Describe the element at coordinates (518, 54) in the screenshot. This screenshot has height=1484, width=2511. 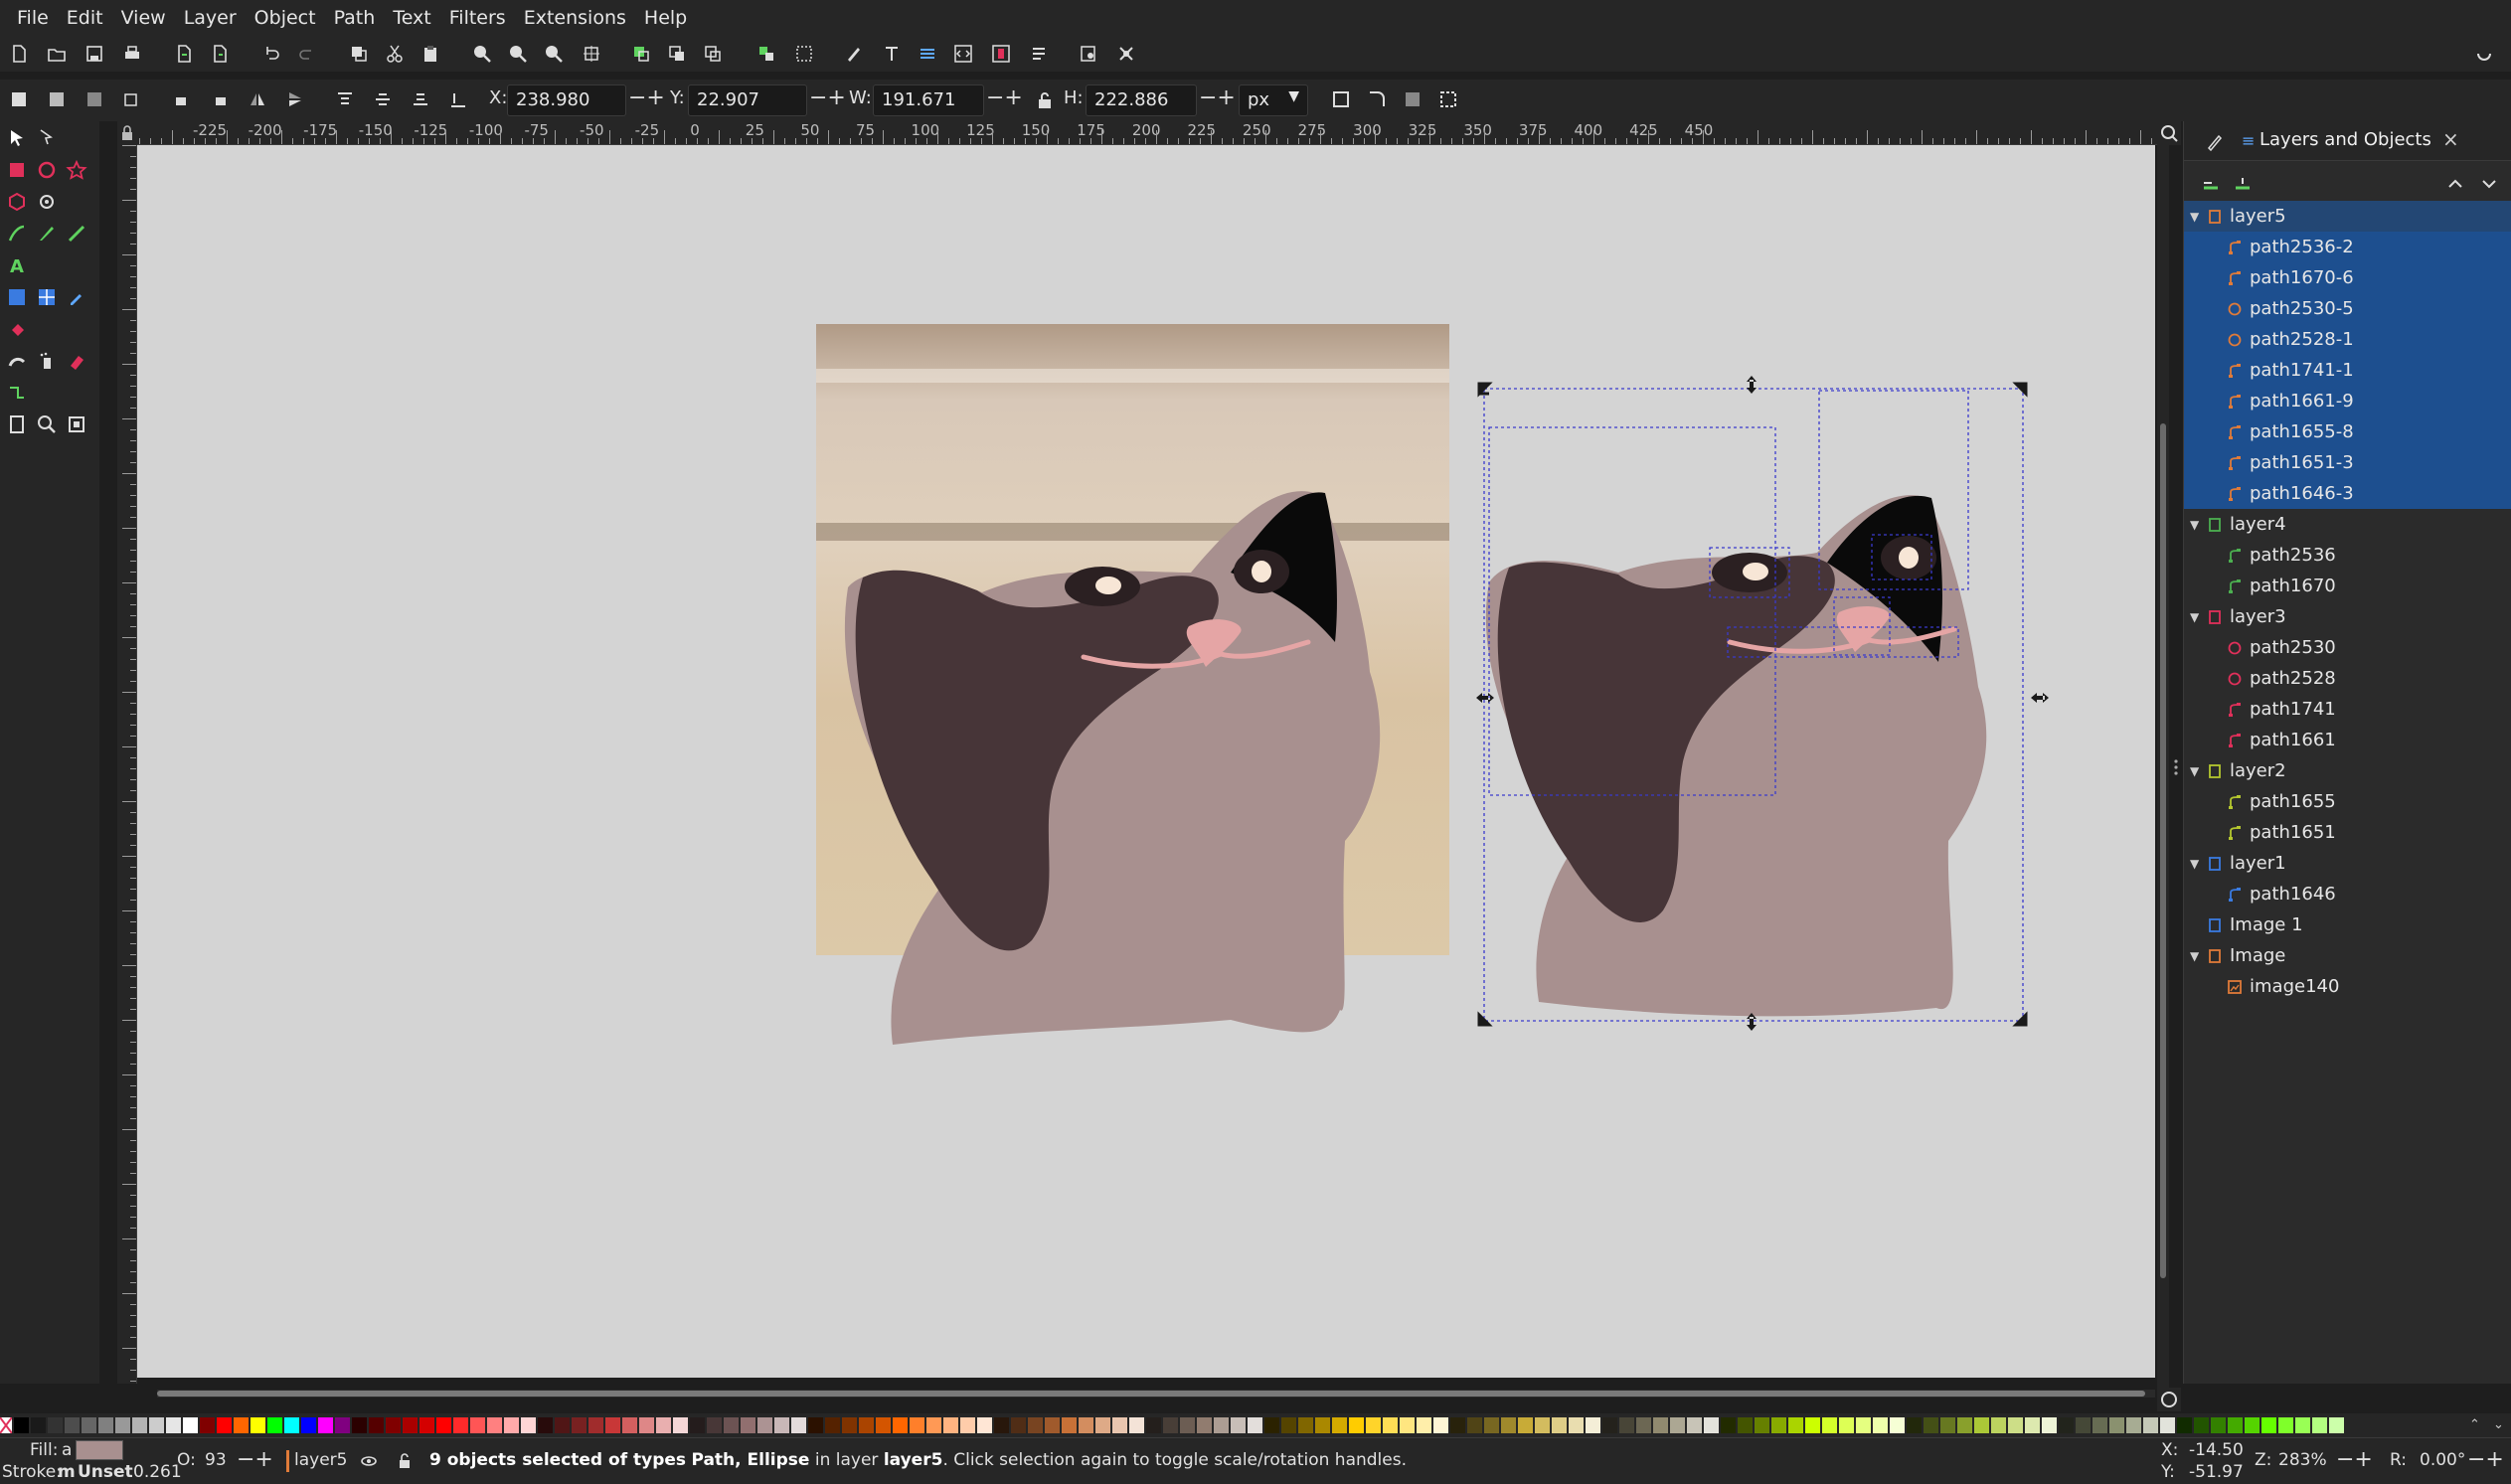
I see `zoom-drawing-icon` at that location.